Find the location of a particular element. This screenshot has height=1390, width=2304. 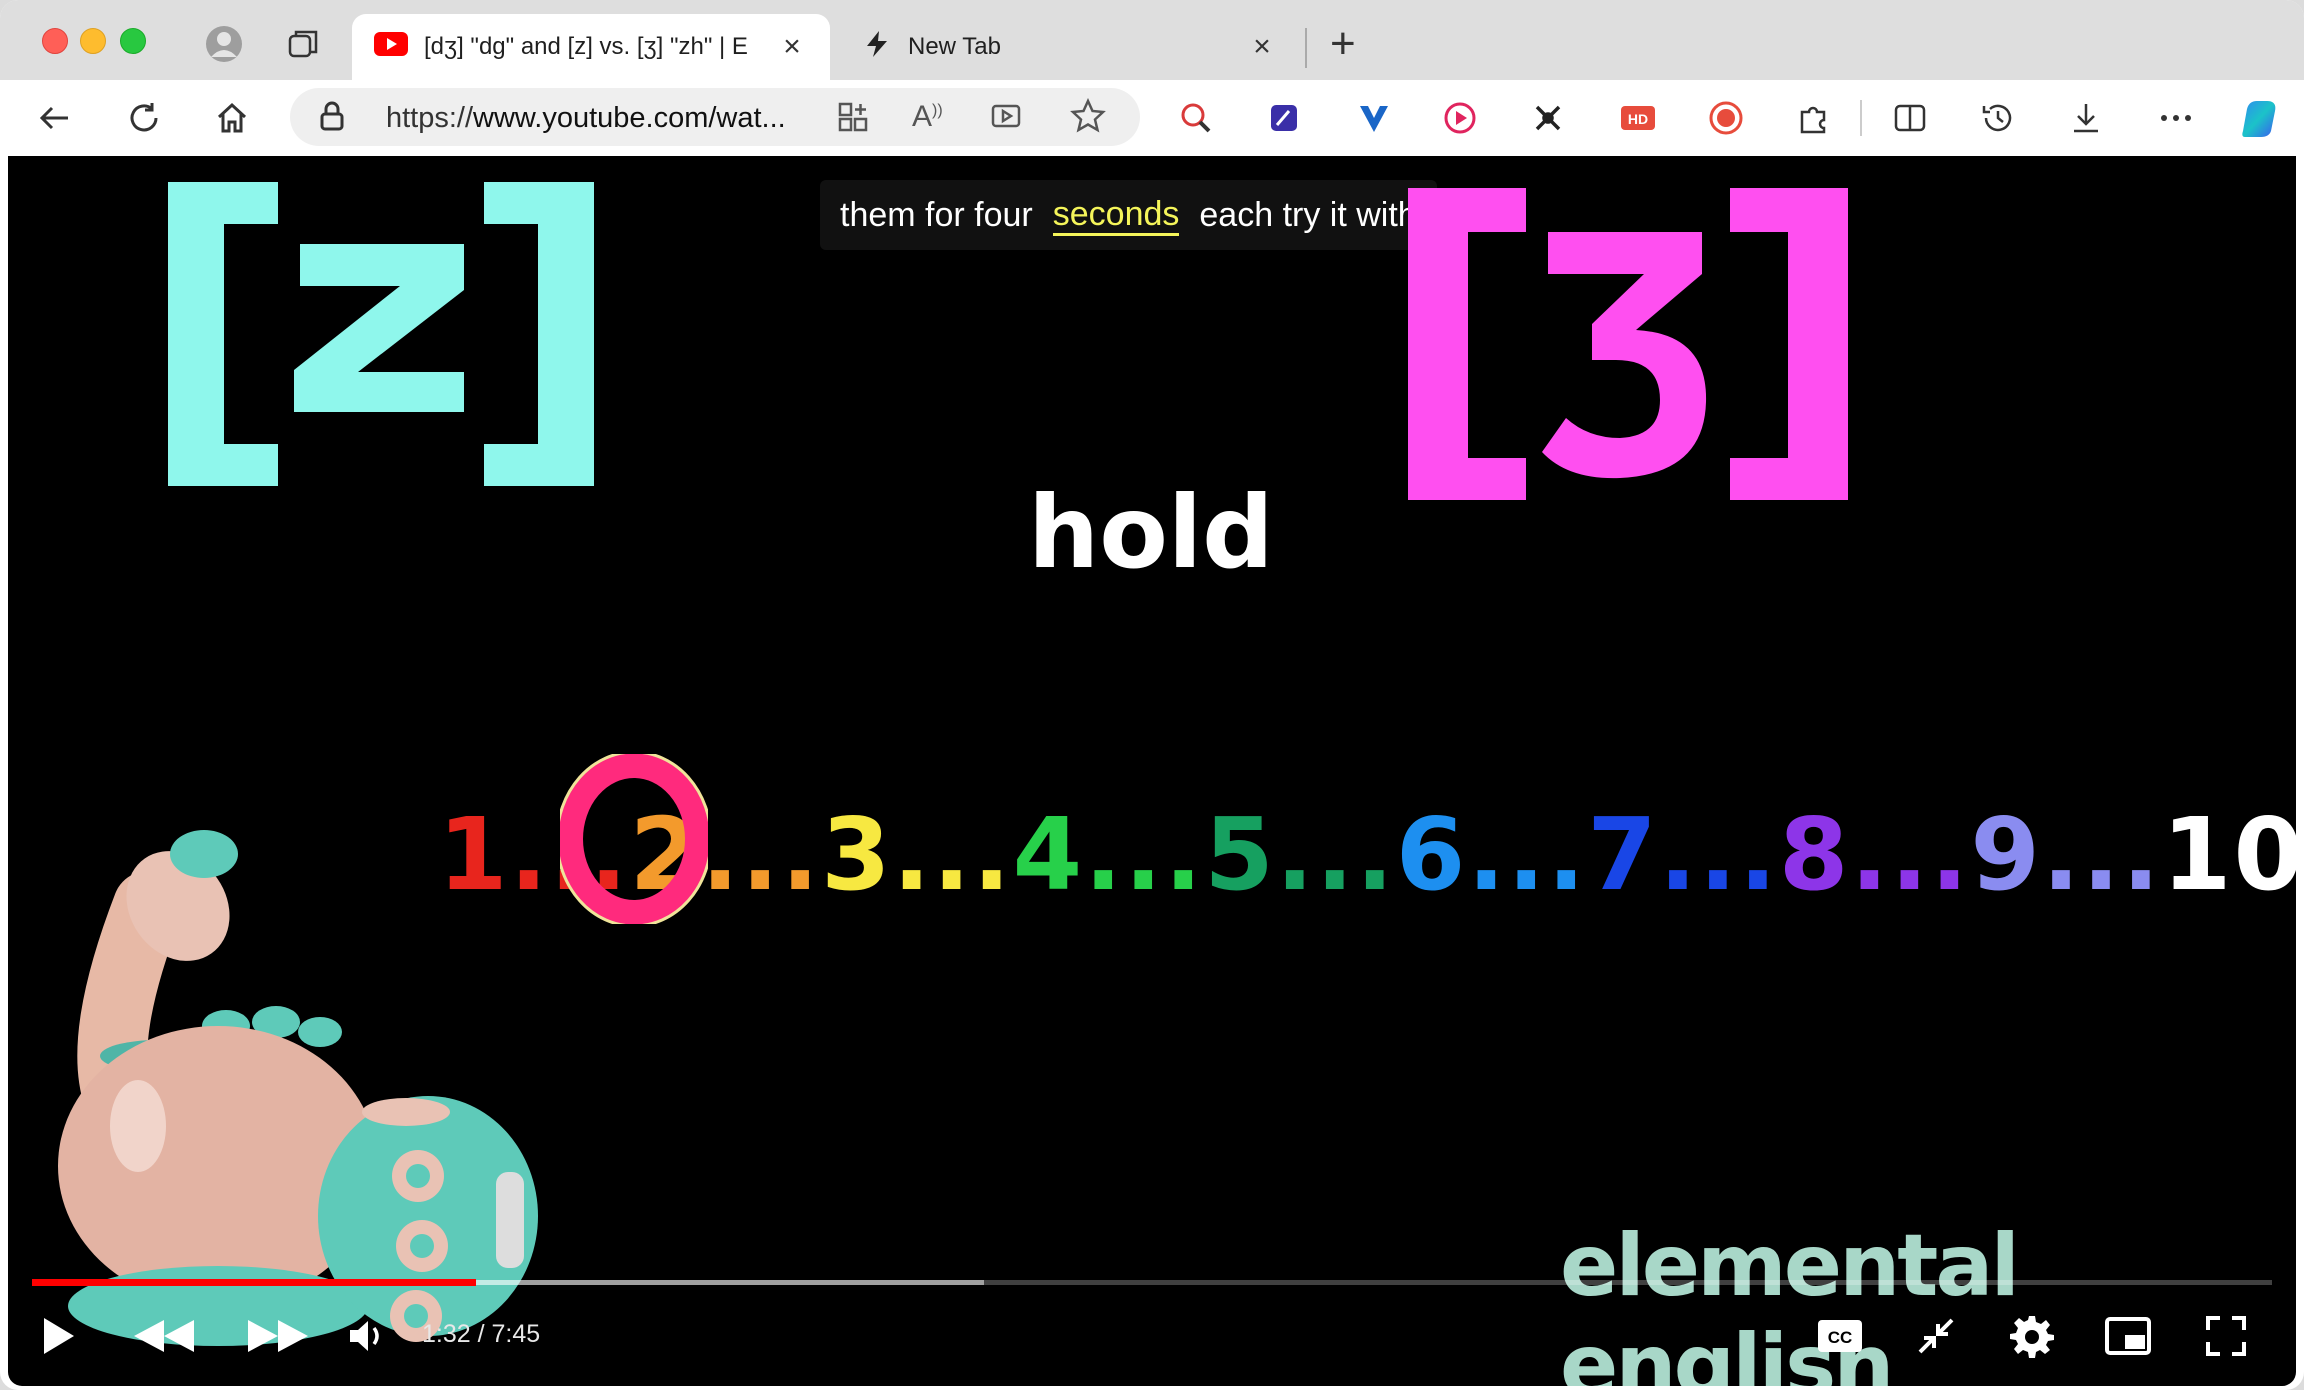

new-tab-button: + is located at coordinates (1343, 44).